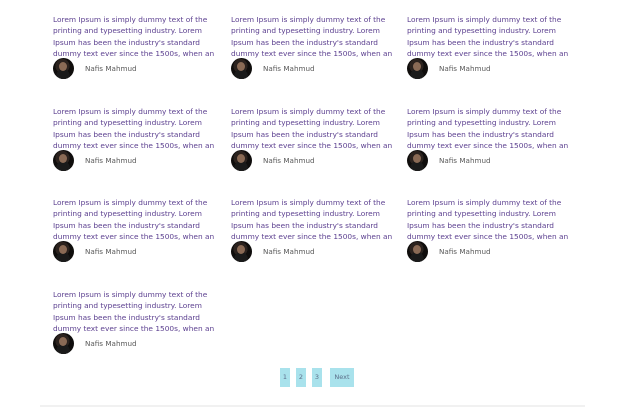 The height and width of the screenshot is (415, 622). Describe the element at coordinates (285, 377) in the screenshot. I see `page-1-button: 1` at that location.